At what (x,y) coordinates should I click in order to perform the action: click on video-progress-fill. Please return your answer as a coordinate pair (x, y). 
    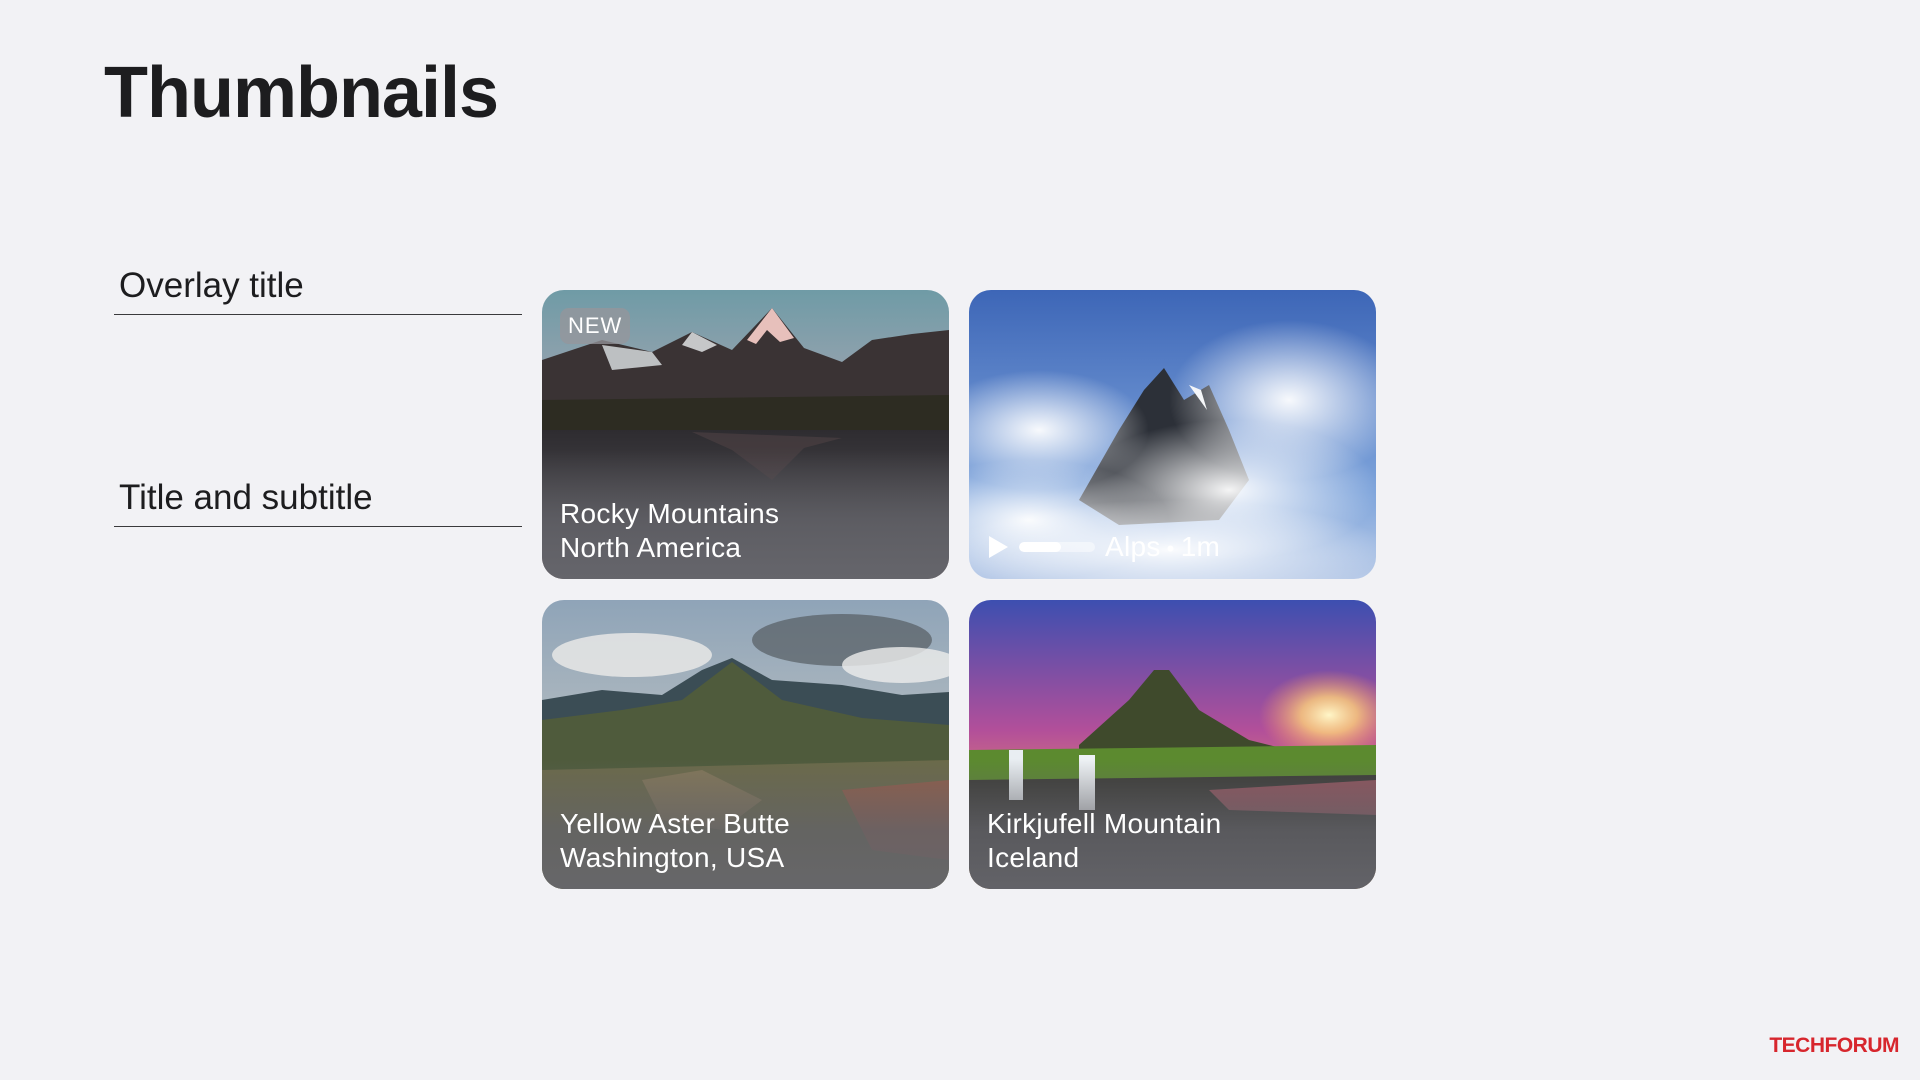
    Looking at the image, I should click on (1040, 547).